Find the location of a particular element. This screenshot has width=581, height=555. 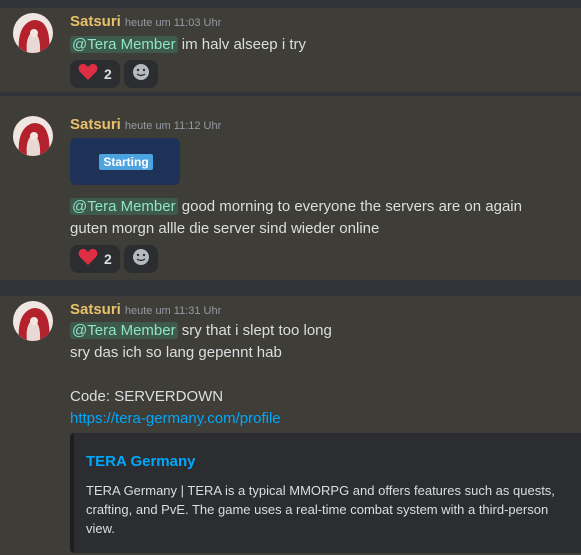

message-content: @Tera Member im halv alseep i try is located at coordinates (188, 45).